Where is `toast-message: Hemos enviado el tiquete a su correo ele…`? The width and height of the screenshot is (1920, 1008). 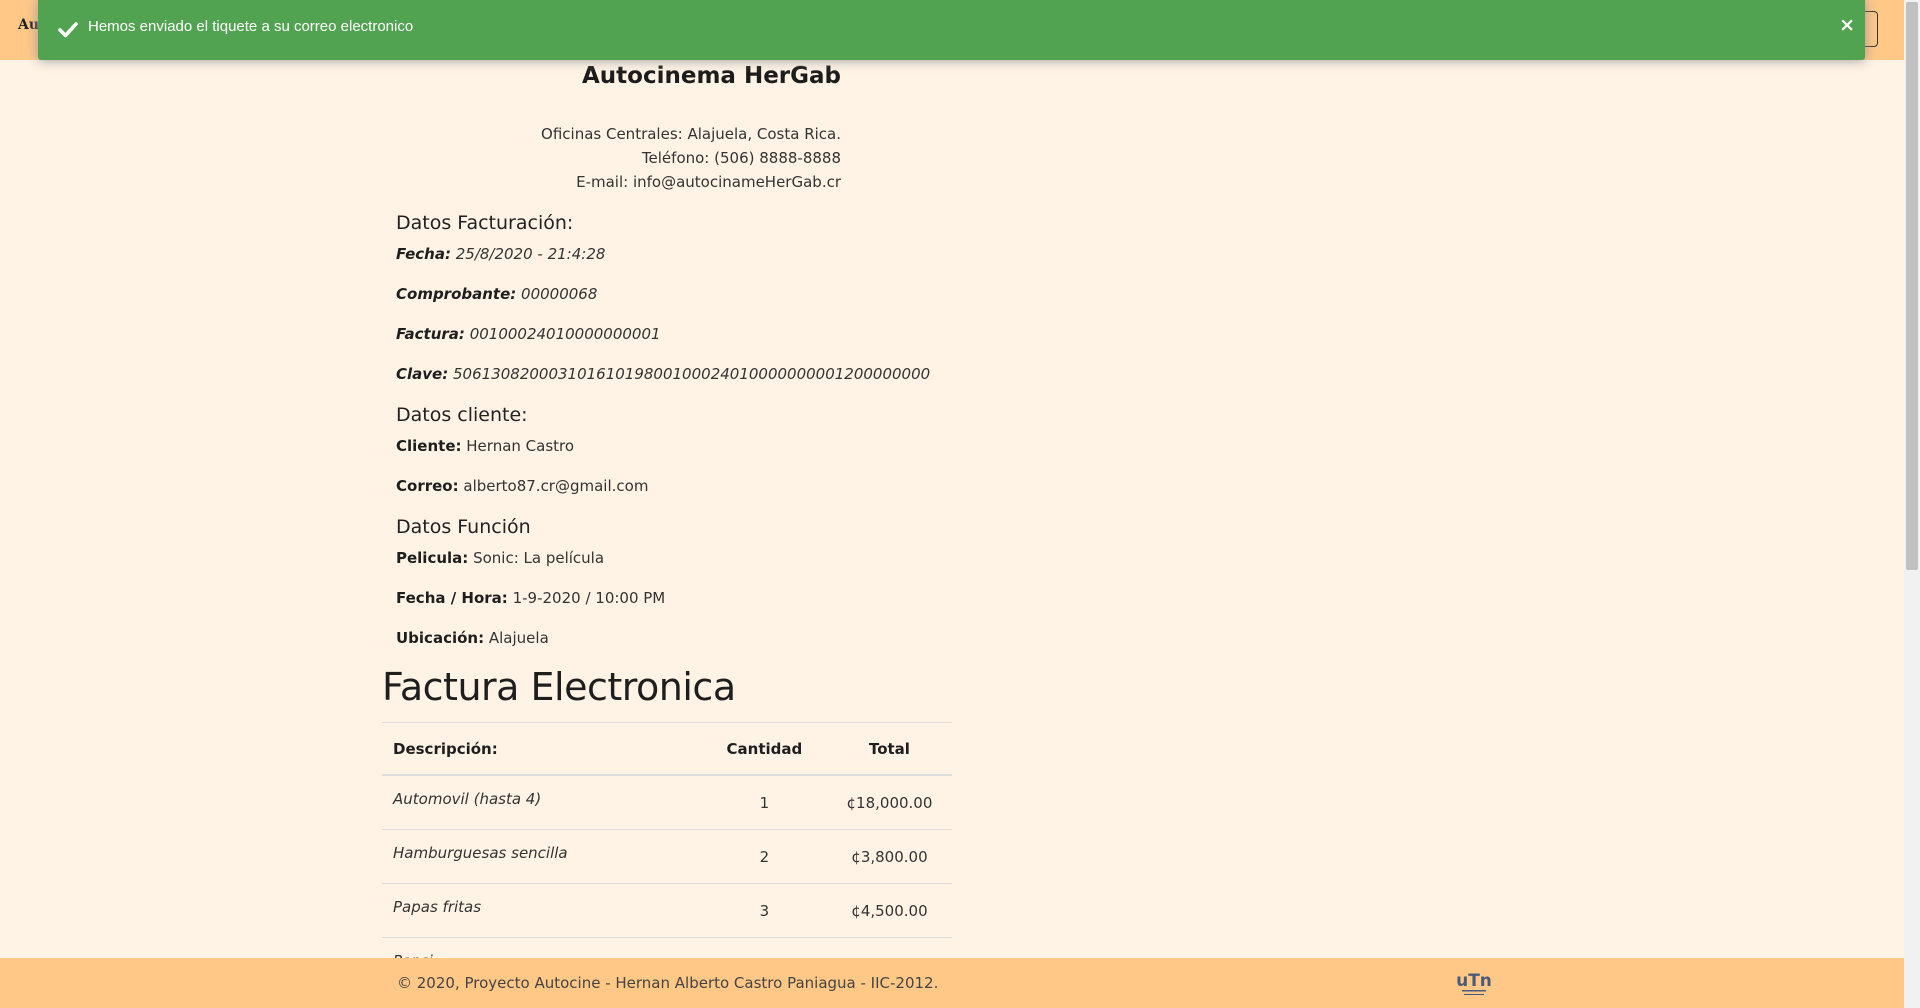 toast-message: Hemos enviado el tiquete a su correo ele… is located at coordinates (251, 26).